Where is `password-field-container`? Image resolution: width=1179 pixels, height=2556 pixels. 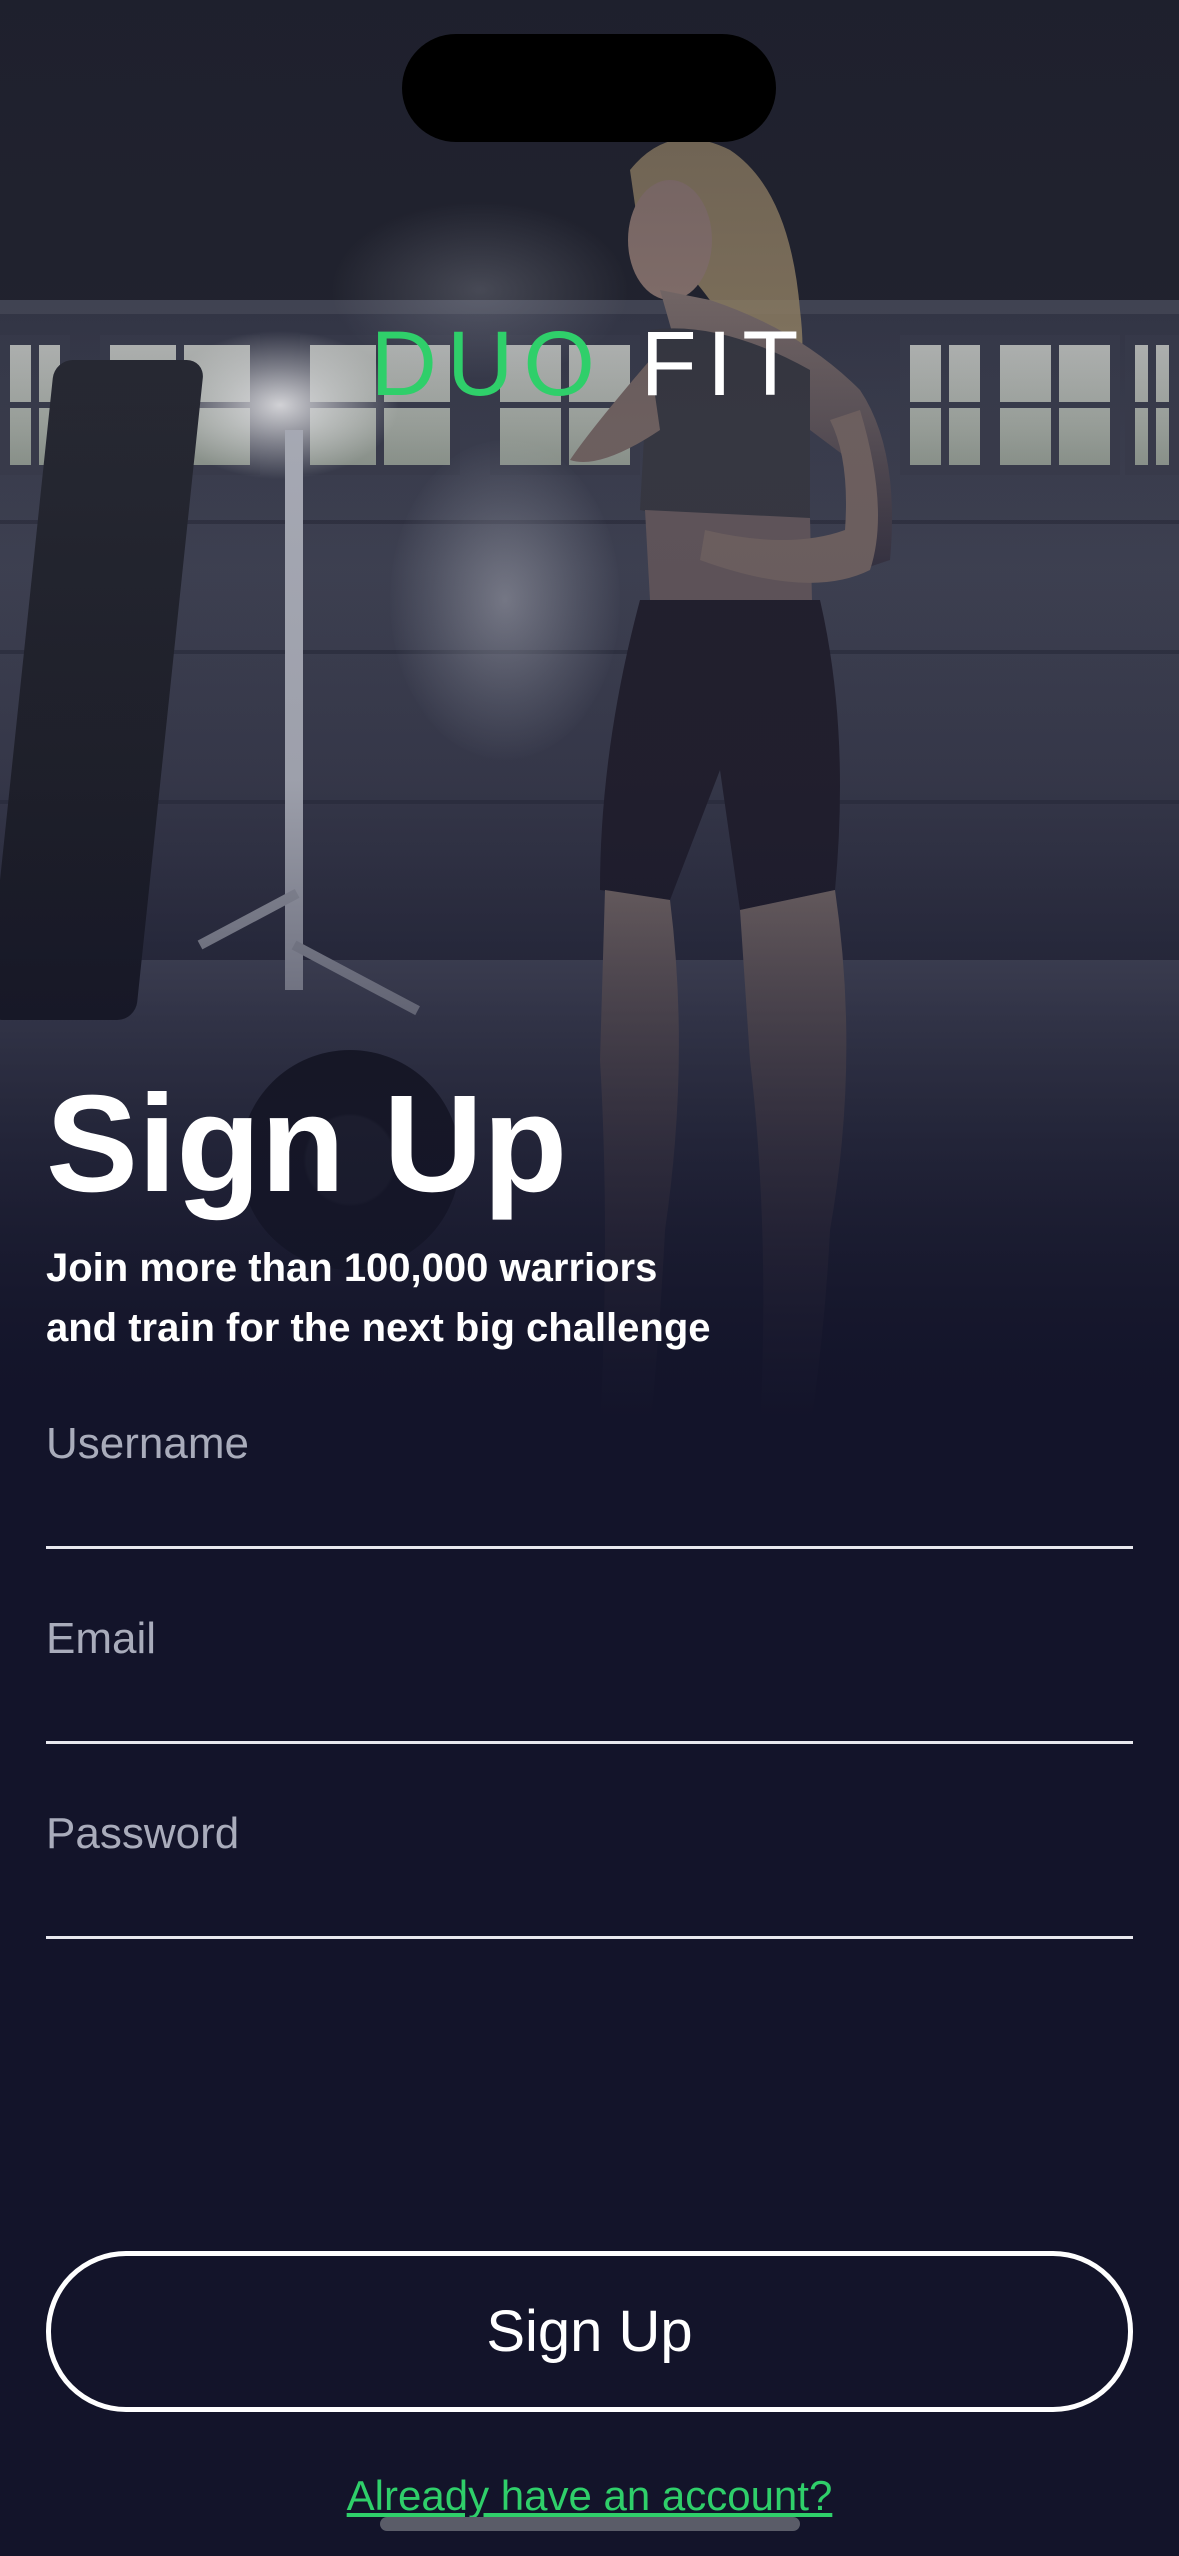
password-field-container is located at coordinates (589, 1863).